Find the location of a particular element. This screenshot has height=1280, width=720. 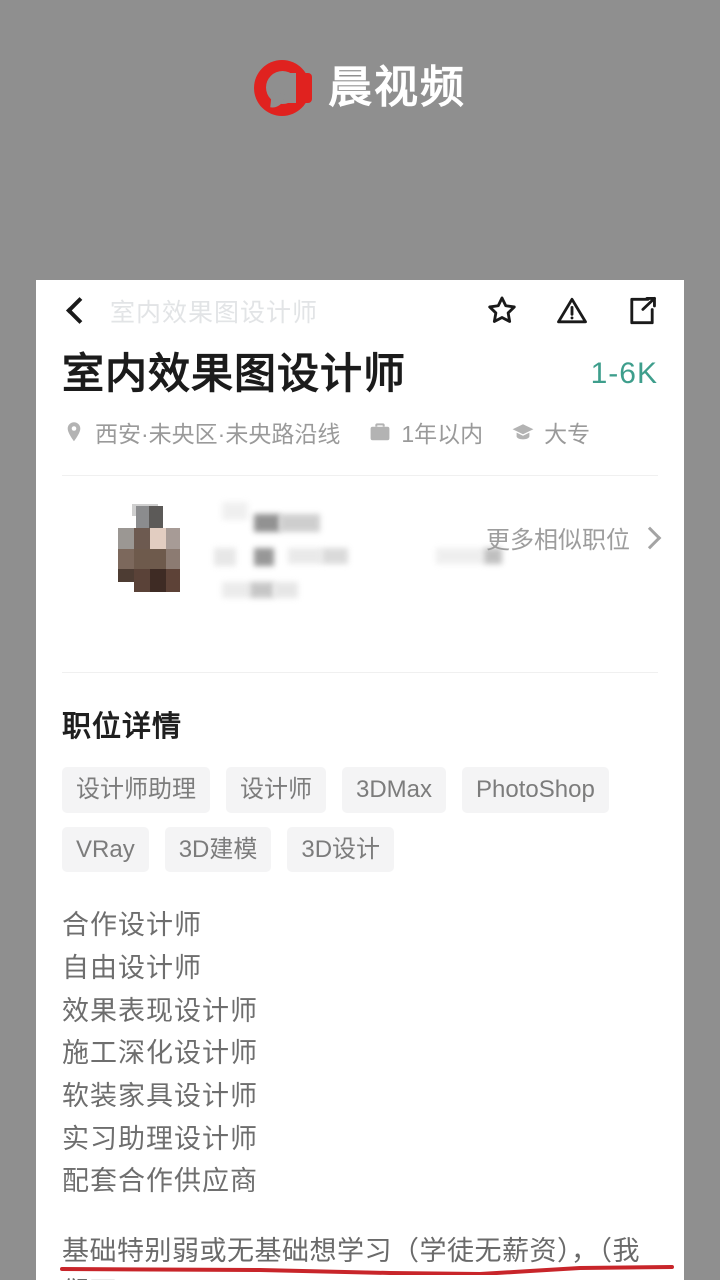

list-item: 施工深化设计师 is located at coordinates (160, 1053).